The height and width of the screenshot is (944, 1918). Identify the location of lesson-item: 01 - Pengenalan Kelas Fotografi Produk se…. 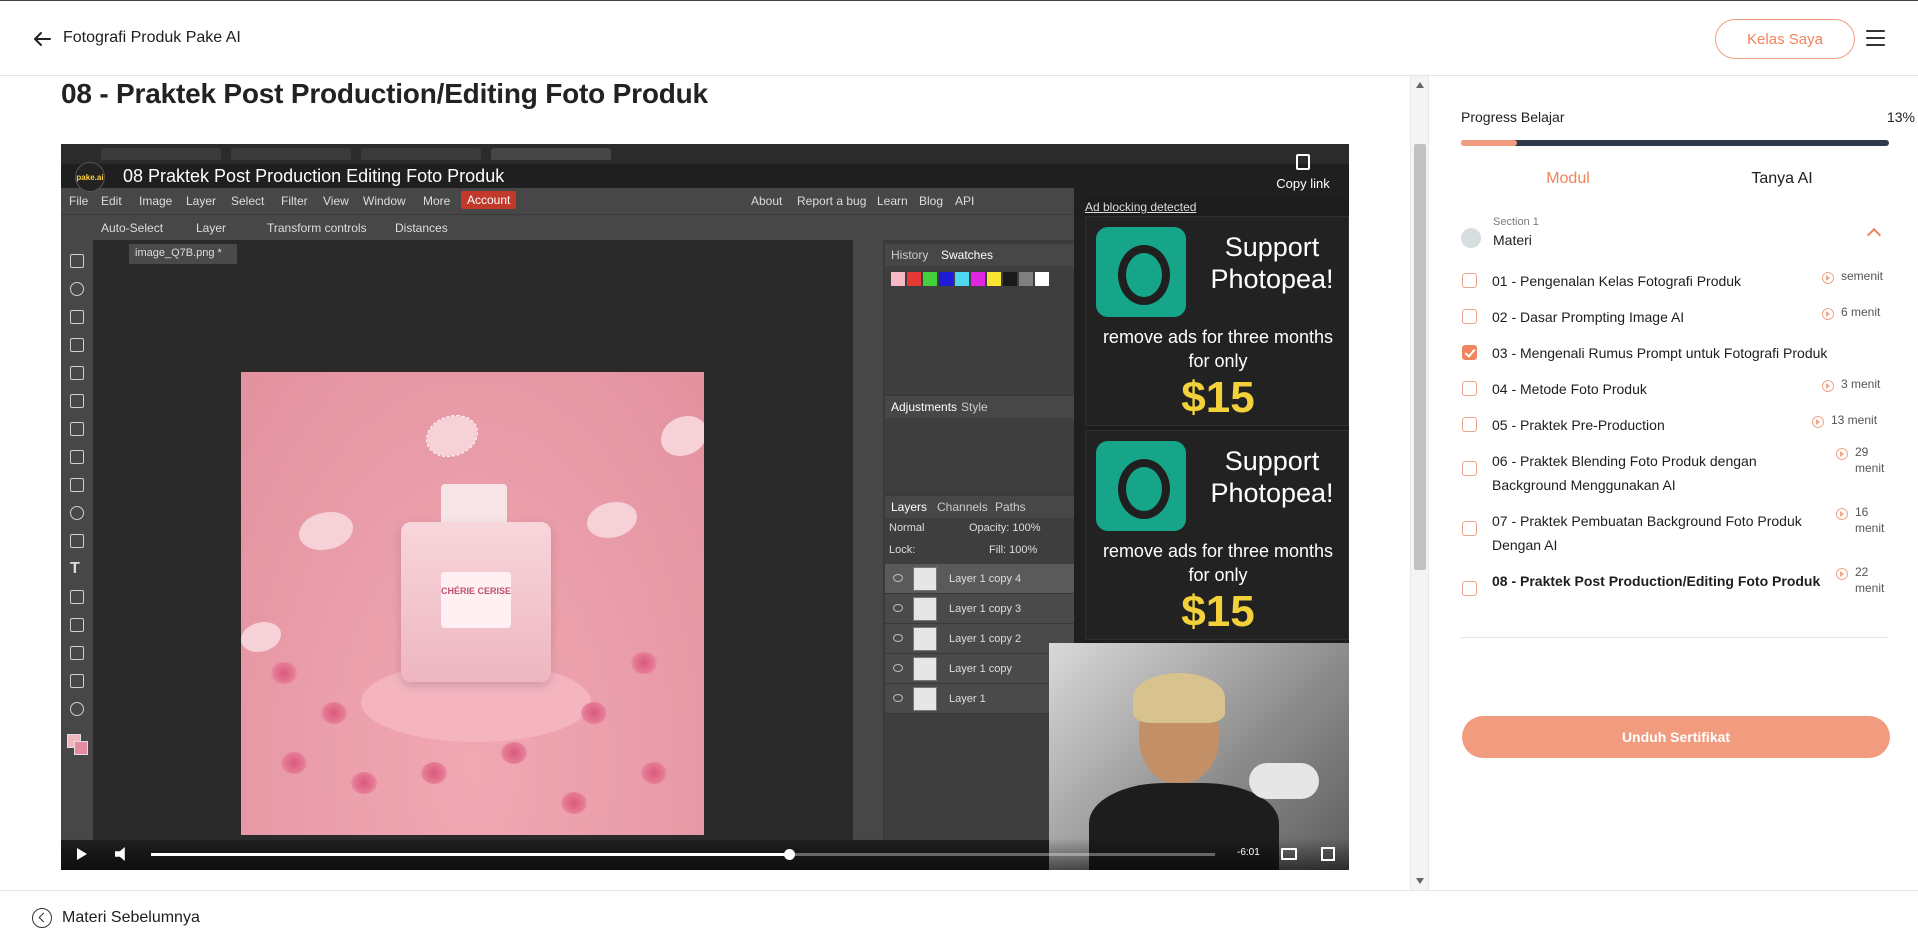
(1675, 287).